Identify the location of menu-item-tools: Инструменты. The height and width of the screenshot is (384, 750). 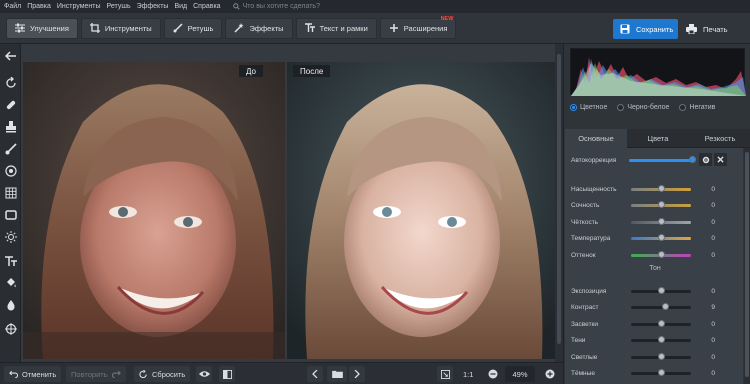
(79, 6).